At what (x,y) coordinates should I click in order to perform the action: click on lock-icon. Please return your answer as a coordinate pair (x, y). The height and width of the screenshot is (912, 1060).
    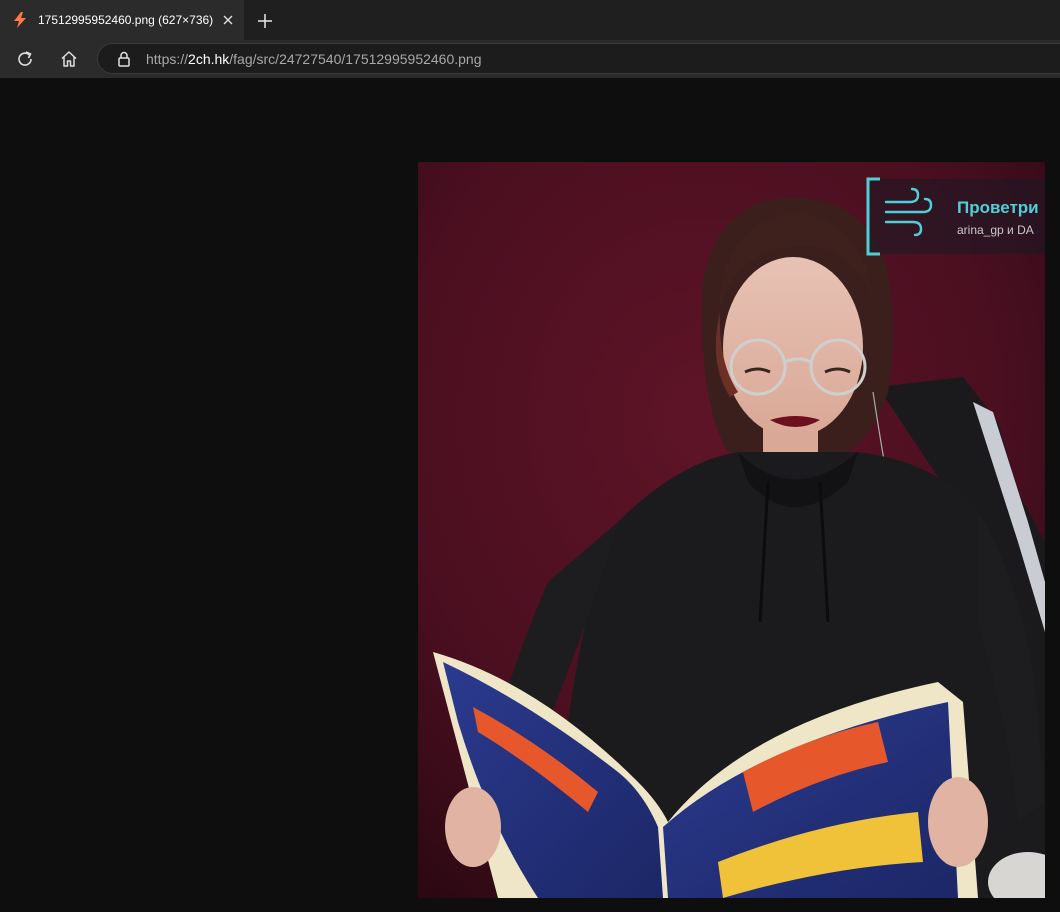
    Looking at the image, I should click on (124, 59).